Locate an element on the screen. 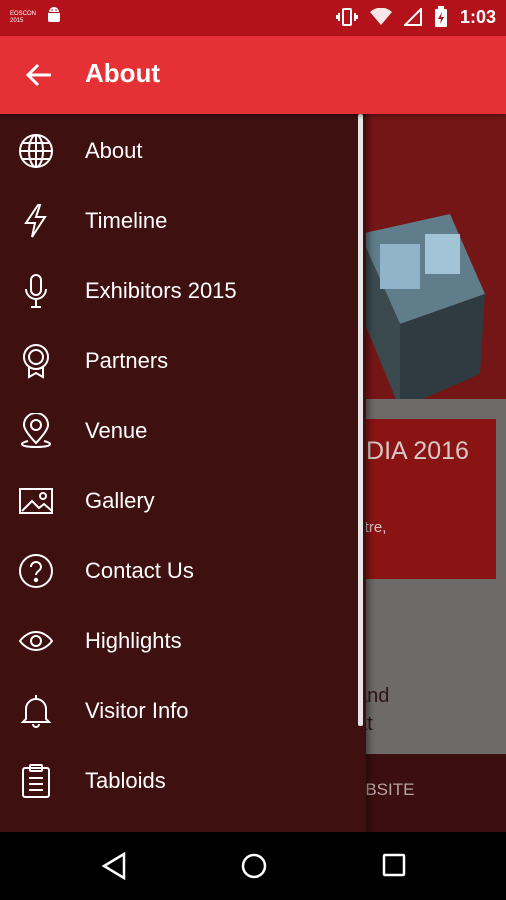 This screenshot has height=900, width=506. battery-charging-icon is located at coordinates (441, 17).